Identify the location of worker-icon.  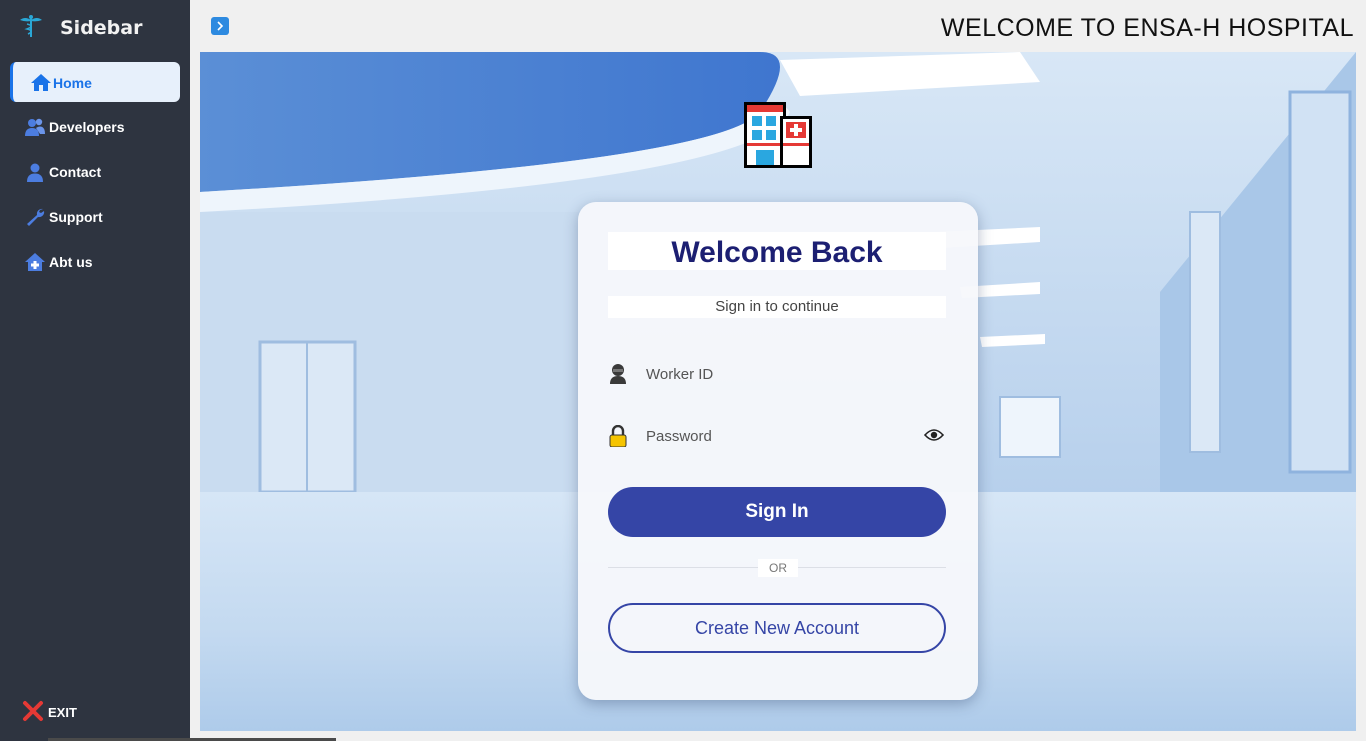
(618, 374).